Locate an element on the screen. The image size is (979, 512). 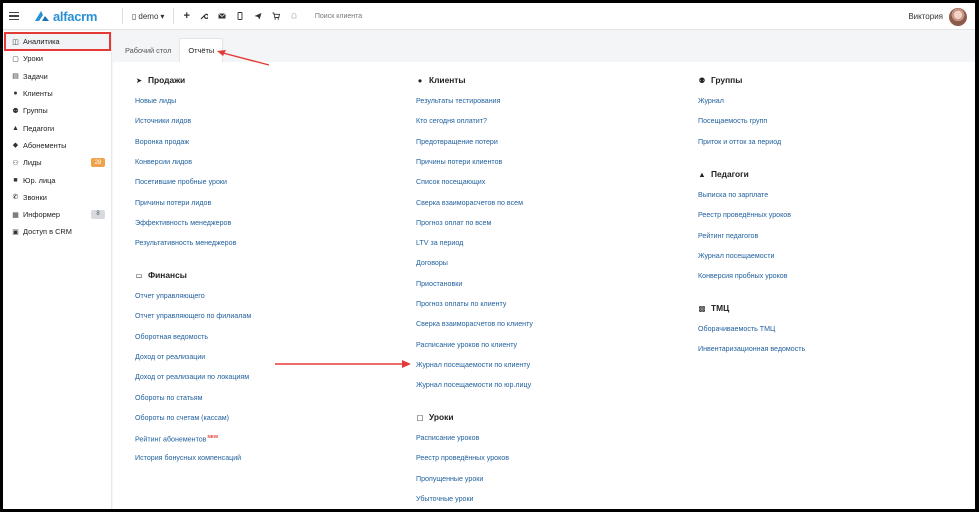
tab-0: Рабочий стол is located at coordinates (148, 50).